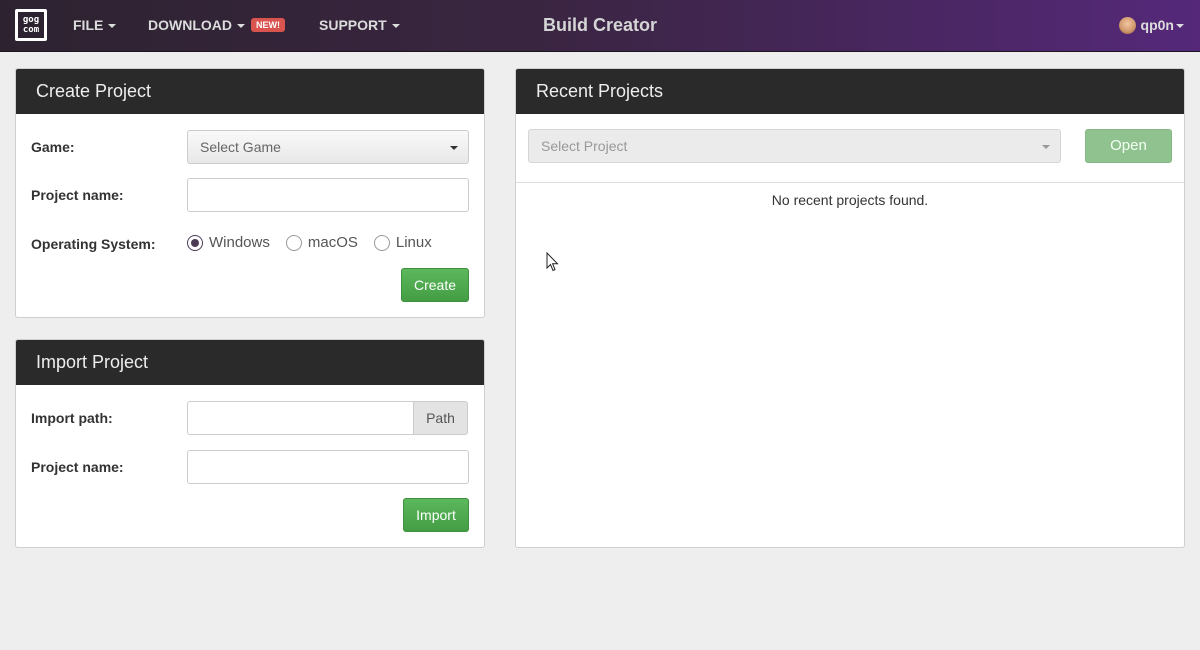 This screenshot has width=1200, height=650. What do you see at coordinates (268, 25) in the screenshot?
I see `new-badge: NEW!` at bounding box center [268, 25].